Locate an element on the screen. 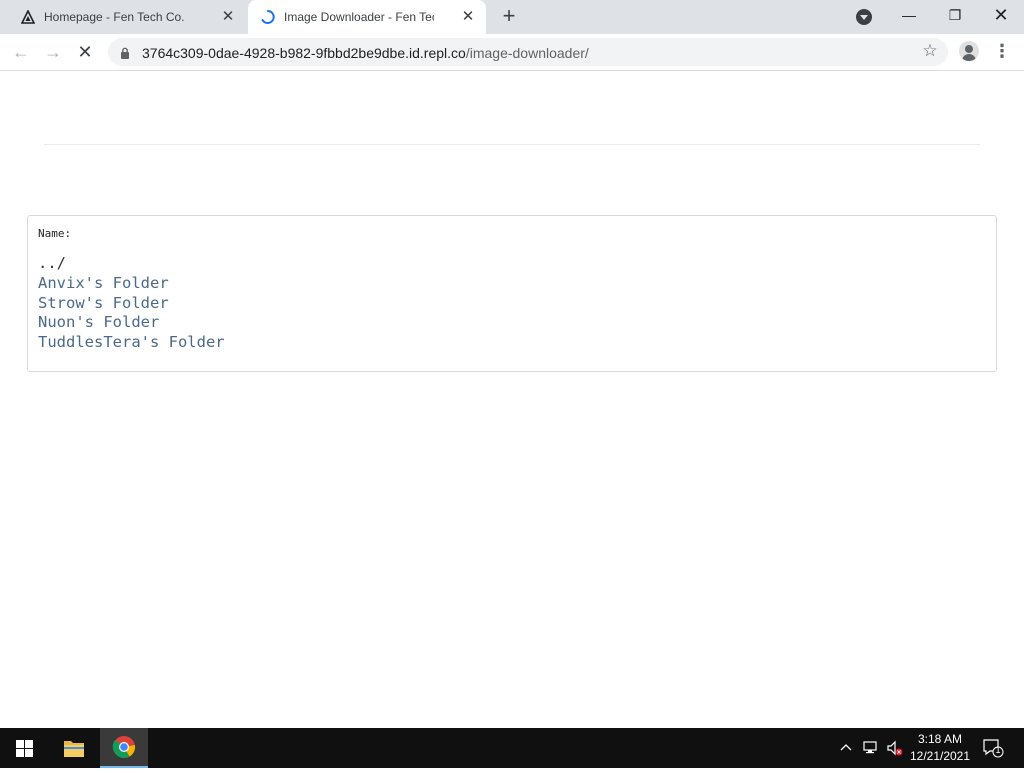 Image resolution: width=1024 pixels, height=773 pixels. close-window-button: ✕ is located at coordinates (1001, 15).